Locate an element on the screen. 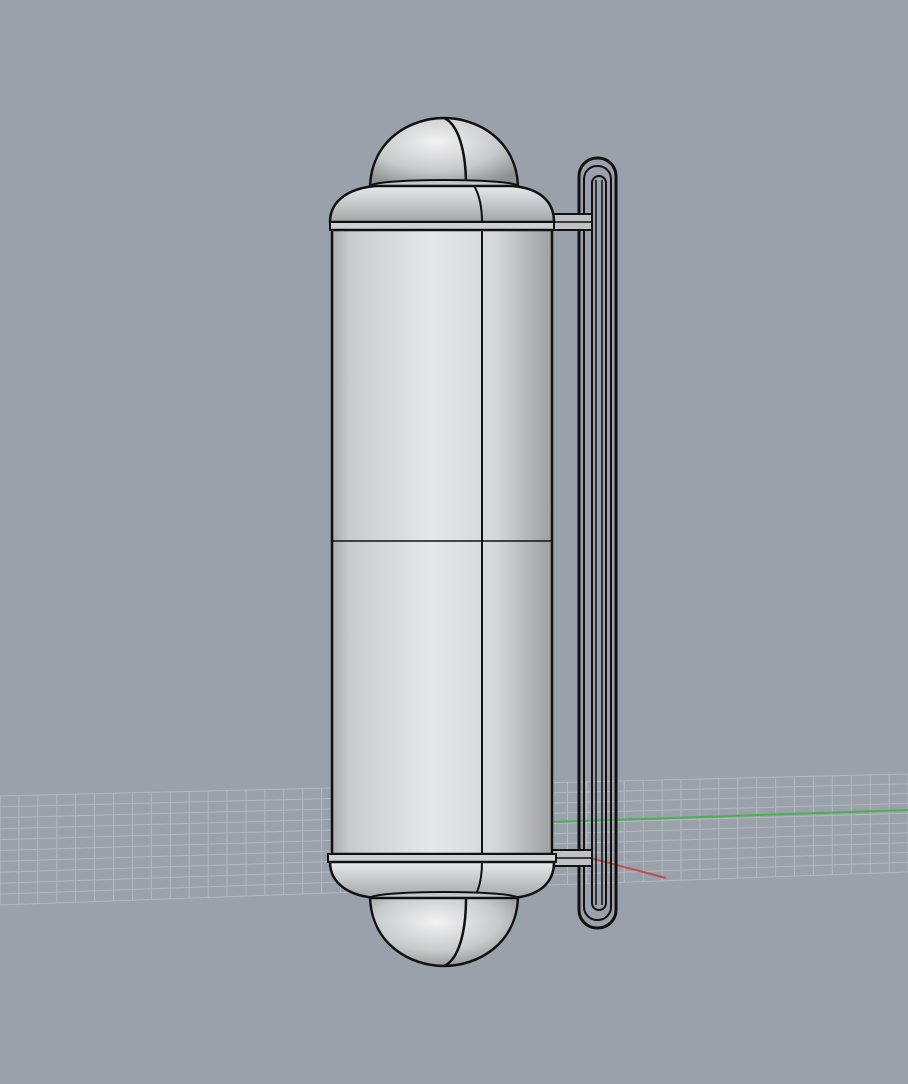 The height and width of the screenshot is (1084, 908). top-dome-cap is located at coordinates (444, 154).